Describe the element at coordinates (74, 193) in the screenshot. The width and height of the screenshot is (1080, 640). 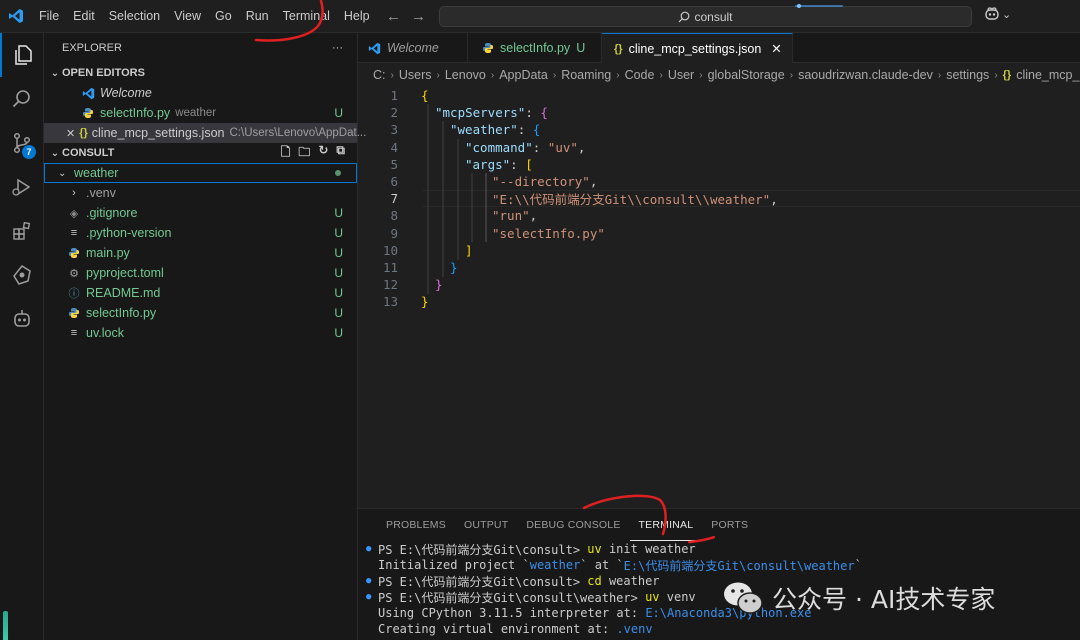
I see `chevron-right-icon: ›` at that location.